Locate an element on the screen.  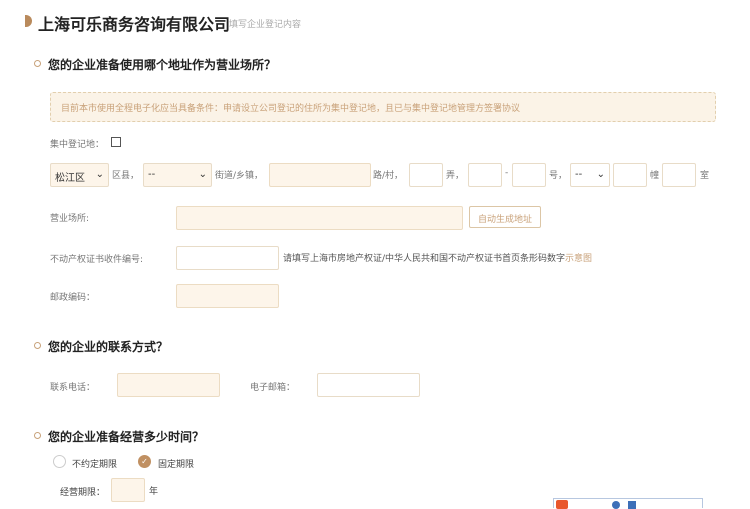
central-checkbox is located at coordinates (116, 142).